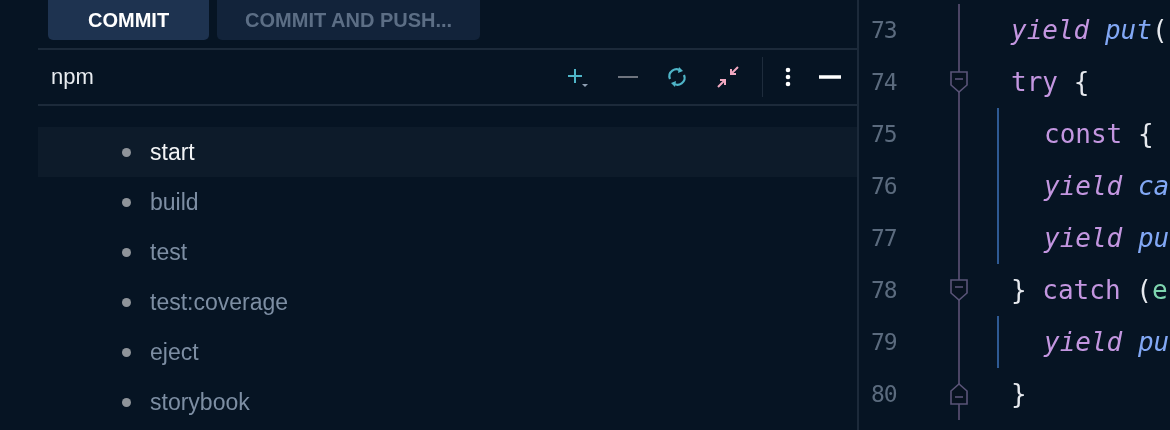 This screenshot has width=1170, height=430. Describe the element at coordinates (447, 252) in the screenshot. I see `script-item: test` at that location.